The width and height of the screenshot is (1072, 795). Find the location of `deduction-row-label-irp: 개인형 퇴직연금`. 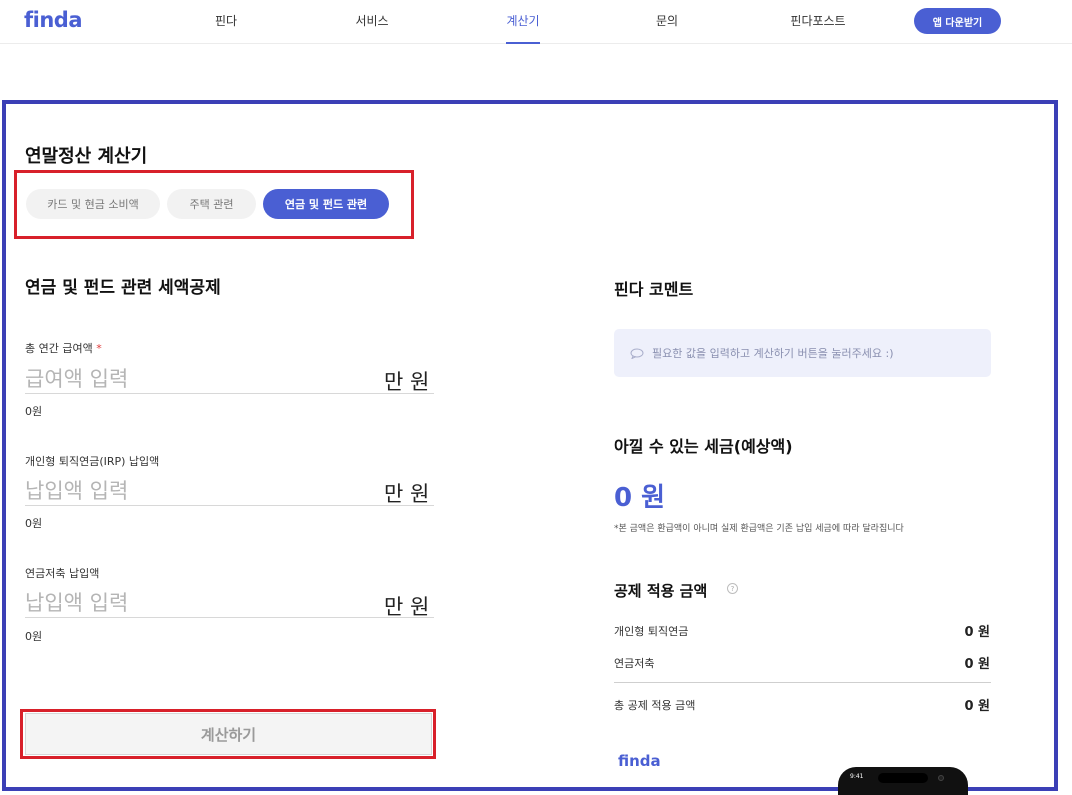

deduction-row-label-irp: 개인형 퇴직연금 is located at coordinates (651, 631).